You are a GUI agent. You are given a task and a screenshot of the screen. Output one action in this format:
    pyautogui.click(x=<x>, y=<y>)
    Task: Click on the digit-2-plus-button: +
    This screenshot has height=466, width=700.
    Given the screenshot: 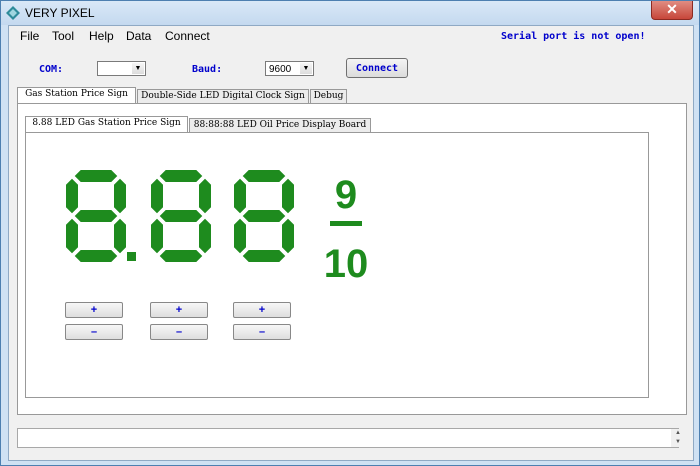 What is the action you would take?
    pyautogui.click(x=179, y=310)
    